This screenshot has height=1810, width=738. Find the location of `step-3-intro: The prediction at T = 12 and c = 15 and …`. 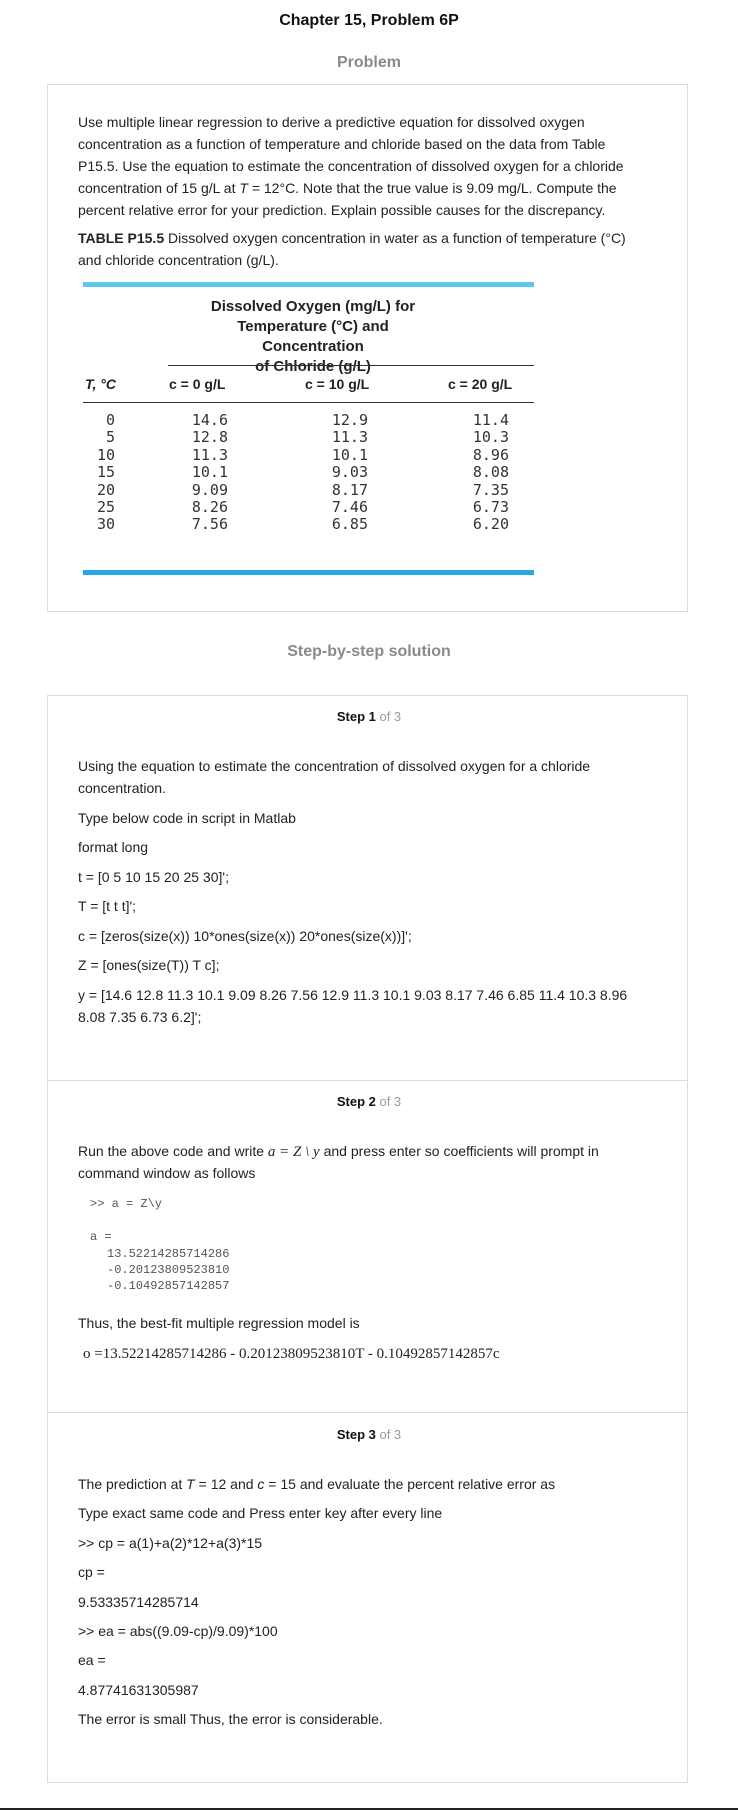

step-3-intro: The prediction at T = 12 and c = 15 and … is located at coordinates (317, 1484).